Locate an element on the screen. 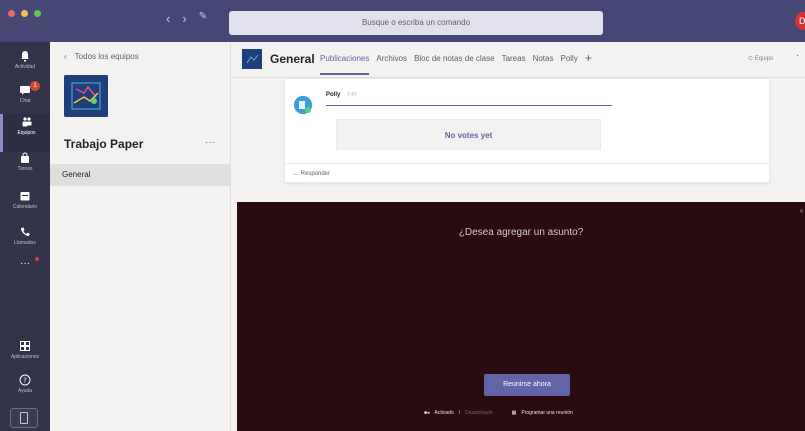 This screenshot has width=805, height=431. video-on-toggle: Activado is located at coordinates (444, 413).